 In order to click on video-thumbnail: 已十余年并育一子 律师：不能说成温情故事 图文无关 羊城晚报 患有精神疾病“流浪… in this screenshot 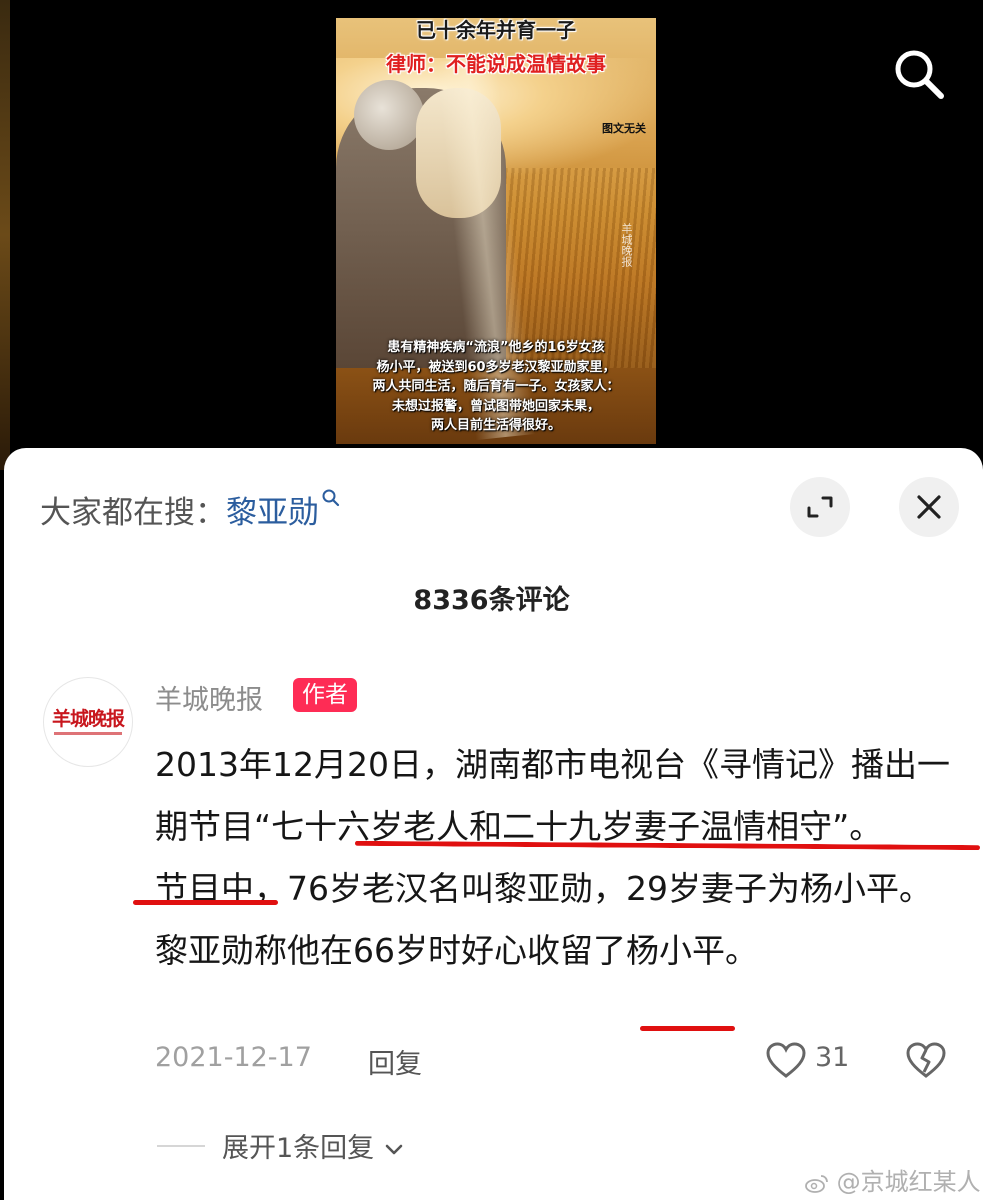, I will do `click(496, 231)`.